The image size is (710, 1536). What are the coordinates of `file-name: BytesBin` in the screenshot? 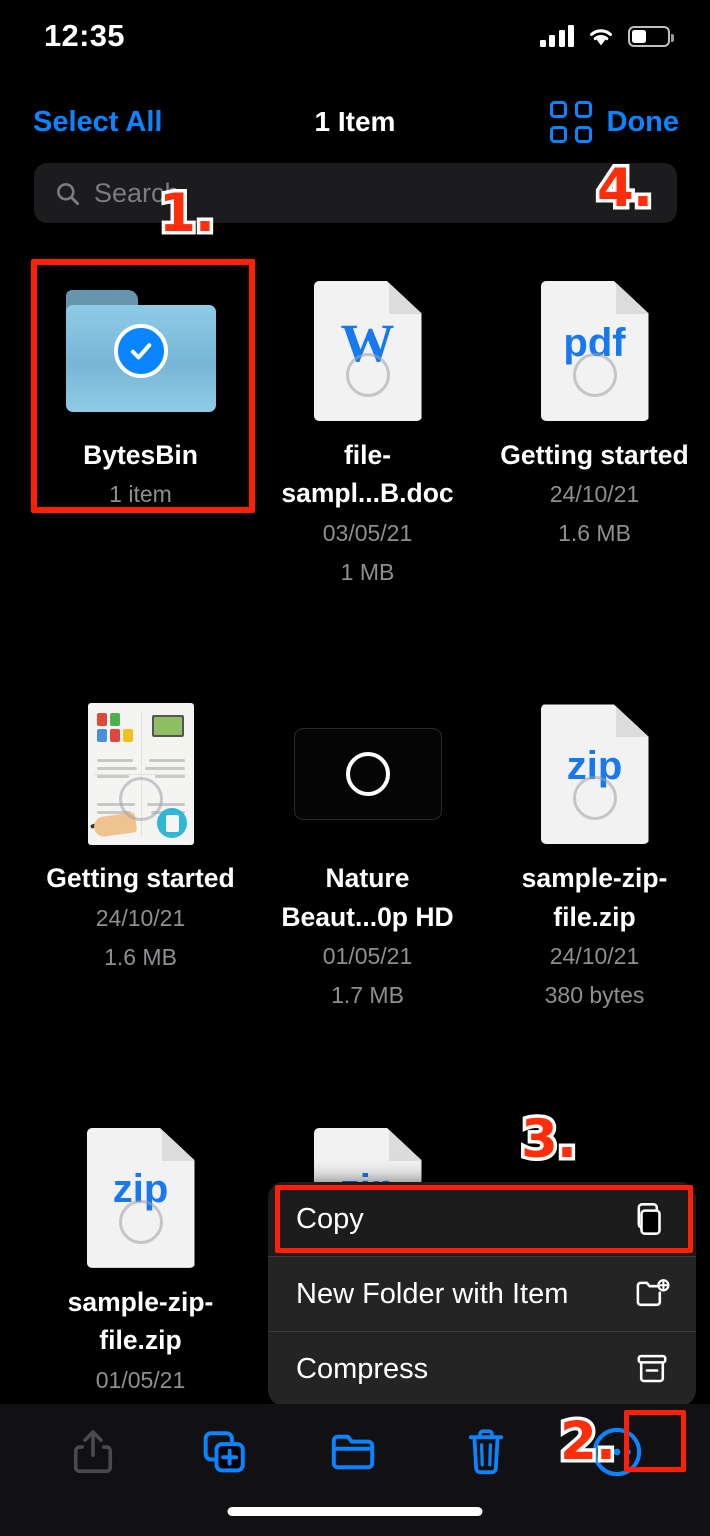 It's located at (140, 455).